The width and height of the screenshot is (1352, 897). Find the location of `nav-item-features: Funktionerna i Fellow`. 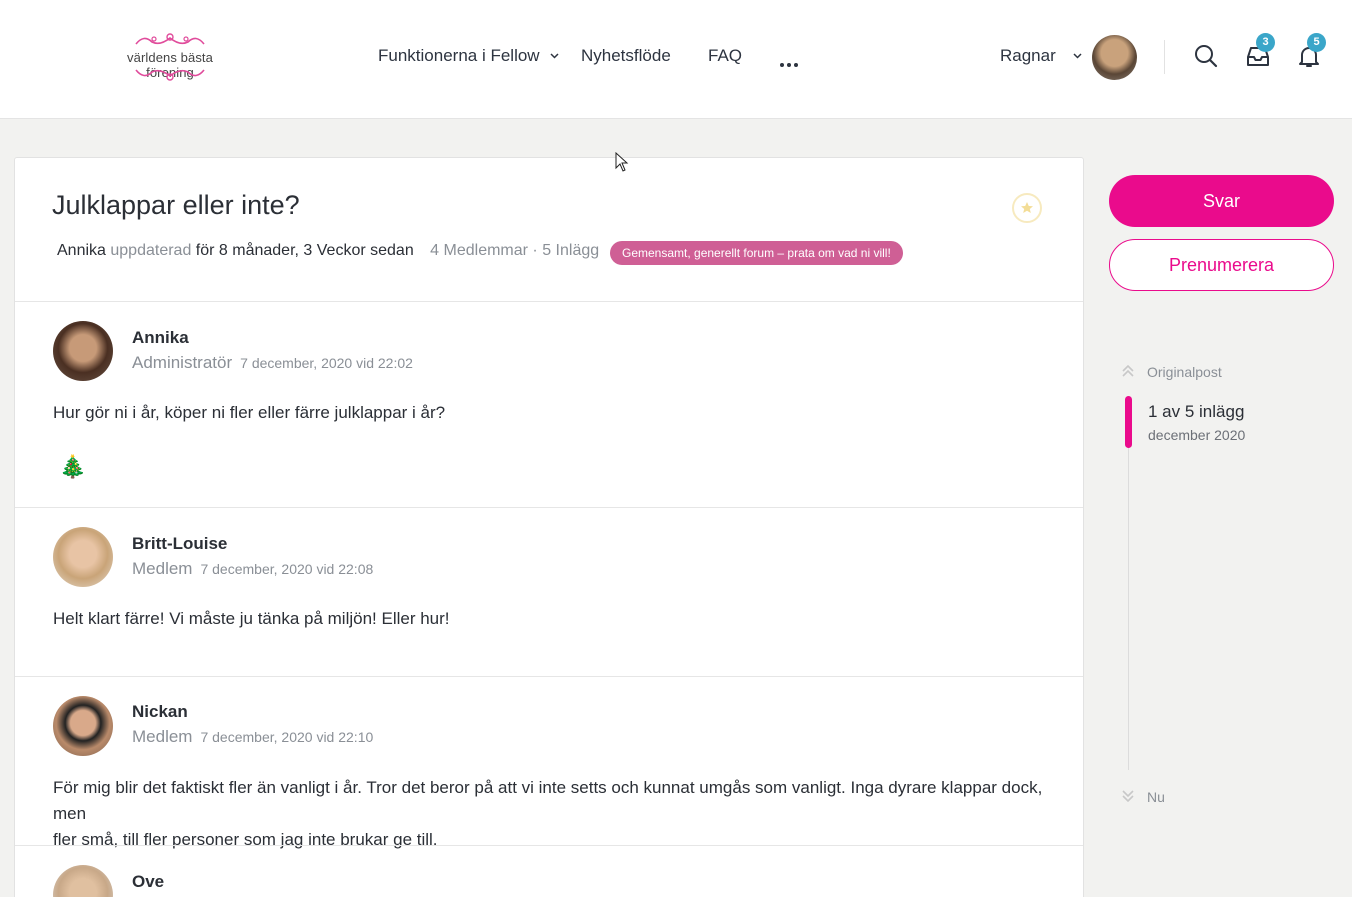

nav-item-features: Funktionerna i Fellow is located at coordinates (468, 56).